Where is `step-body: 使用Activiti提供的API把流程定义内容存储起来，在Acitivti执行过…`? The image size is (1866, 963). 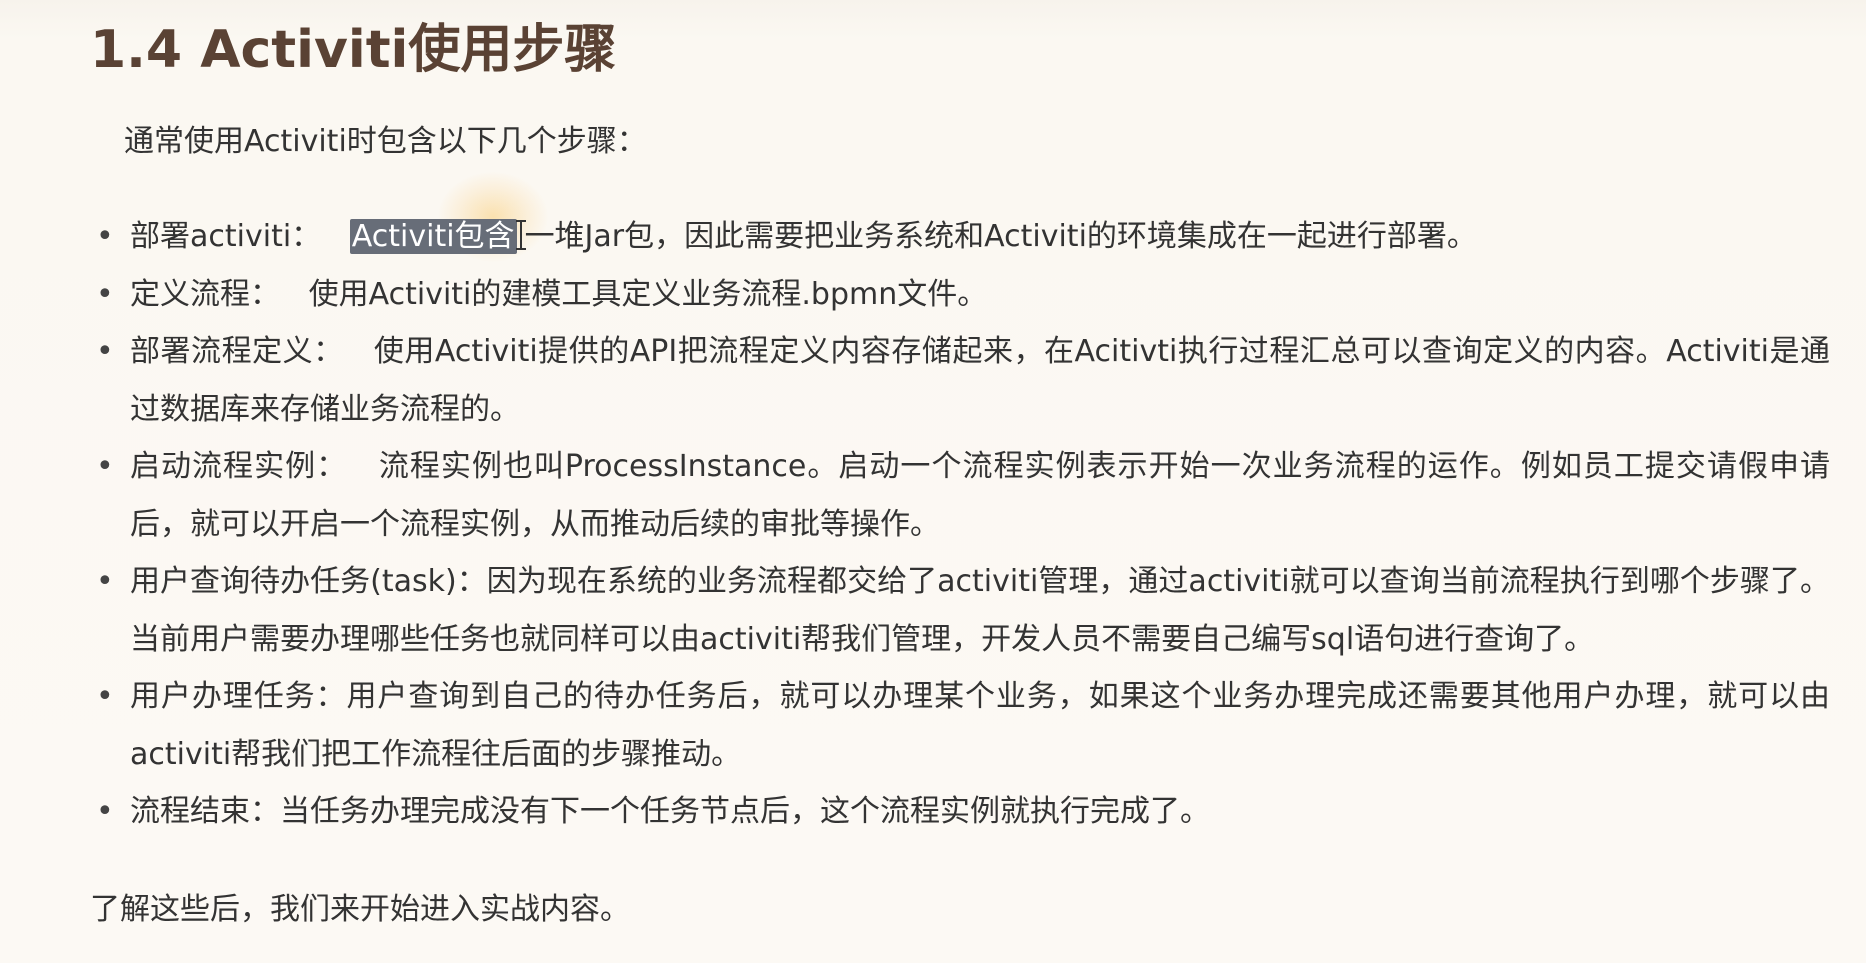
step-body: 使用Activiti提供的API把流程定义内容存储起来，在Acitivti执行过… is located at coordinates (980, 380).